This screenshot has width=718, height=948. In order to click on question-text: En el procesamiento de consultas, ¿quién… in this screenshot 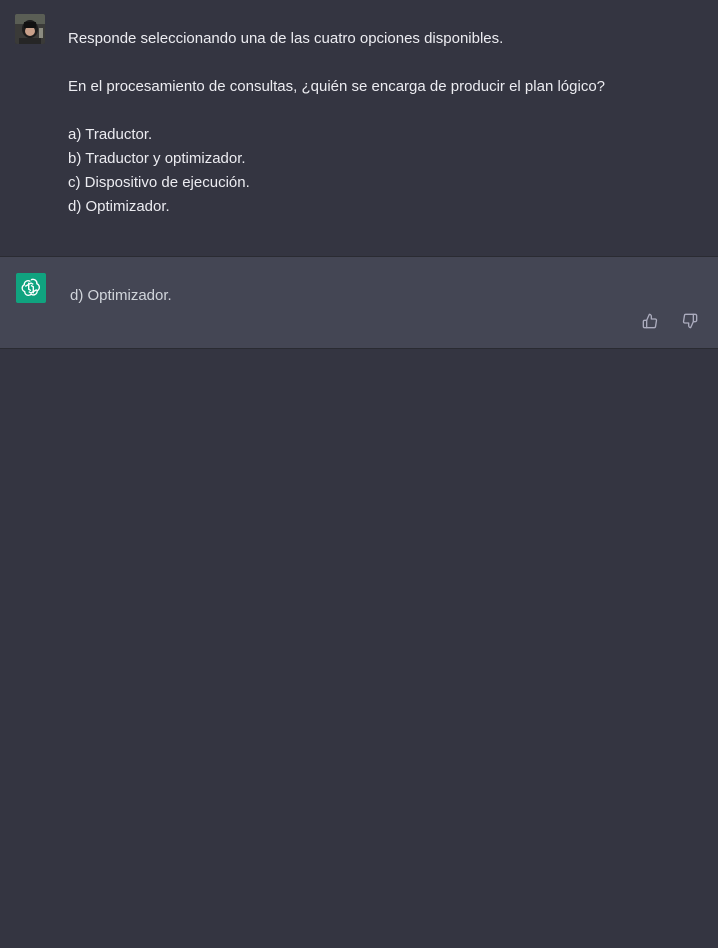, I will do `click(336, 86)`.